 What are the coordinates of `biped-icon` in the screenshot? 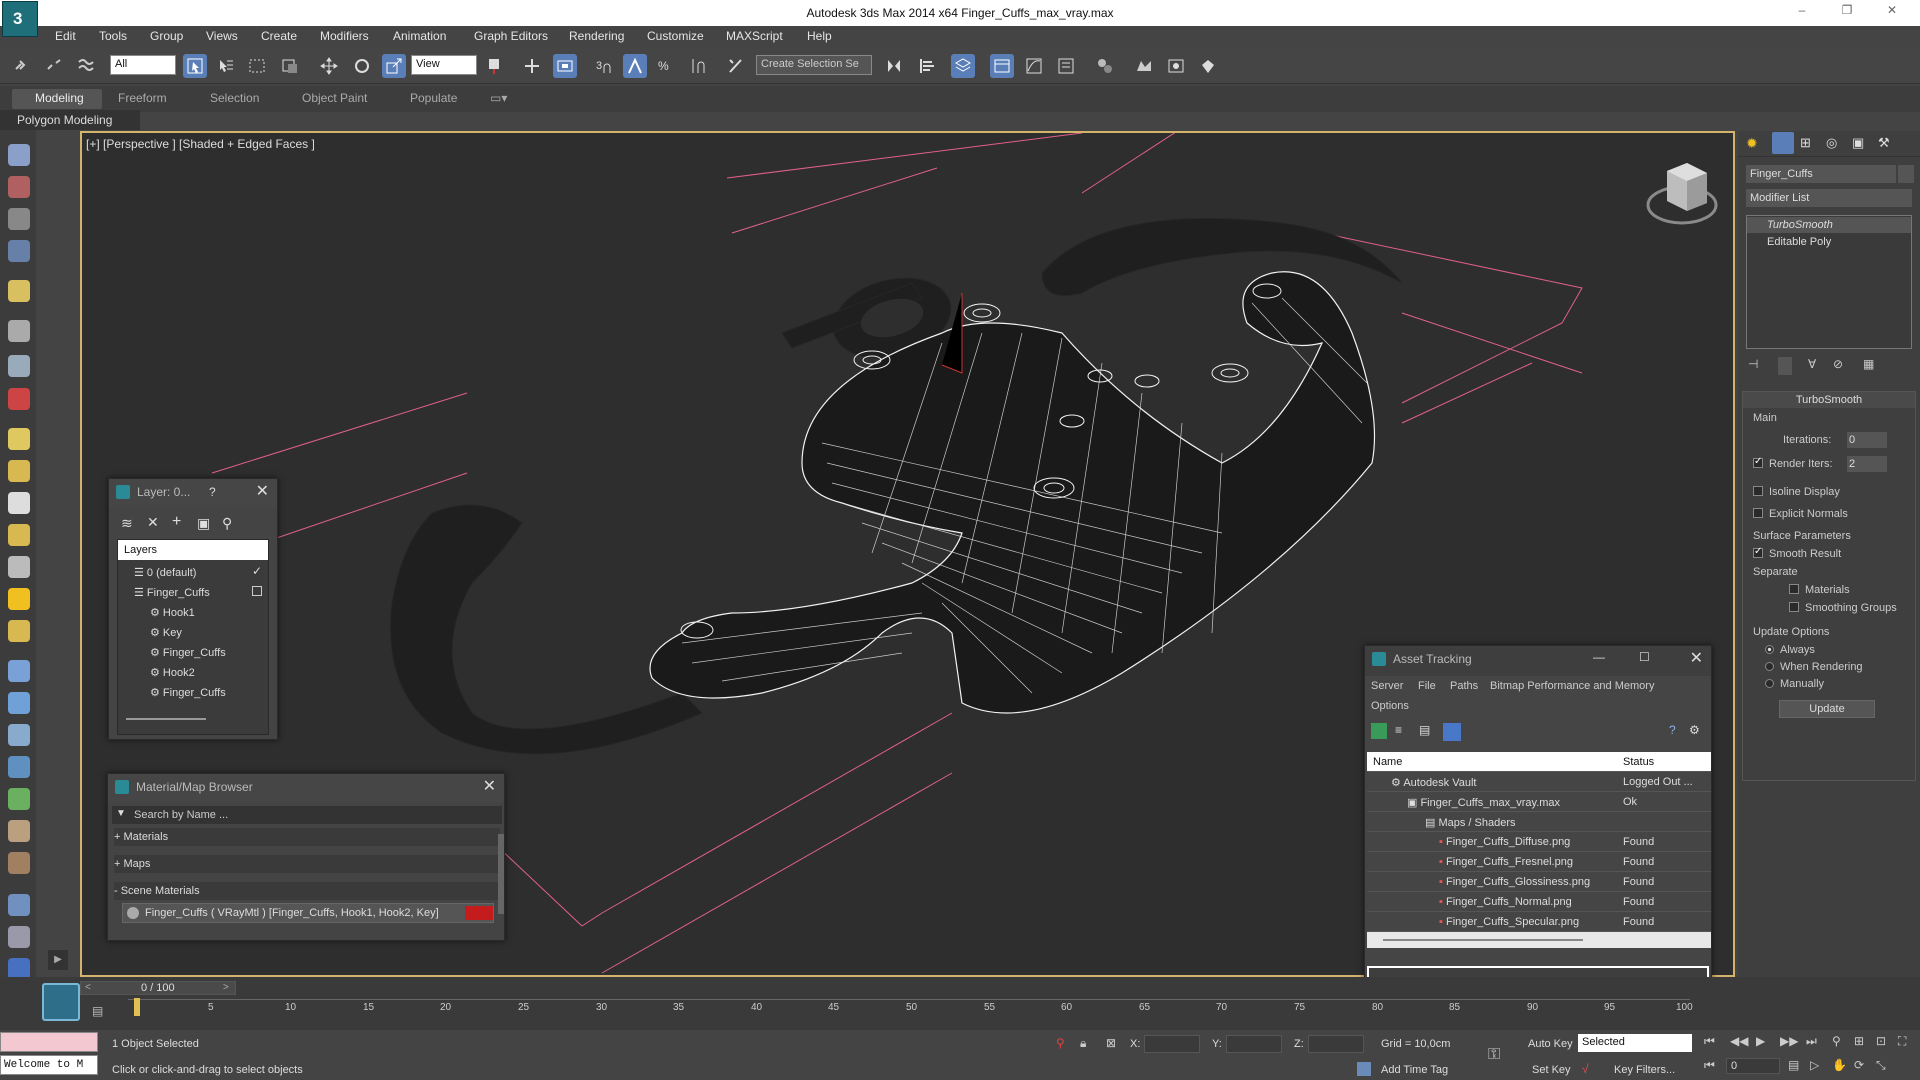 It's located at (19, 735).